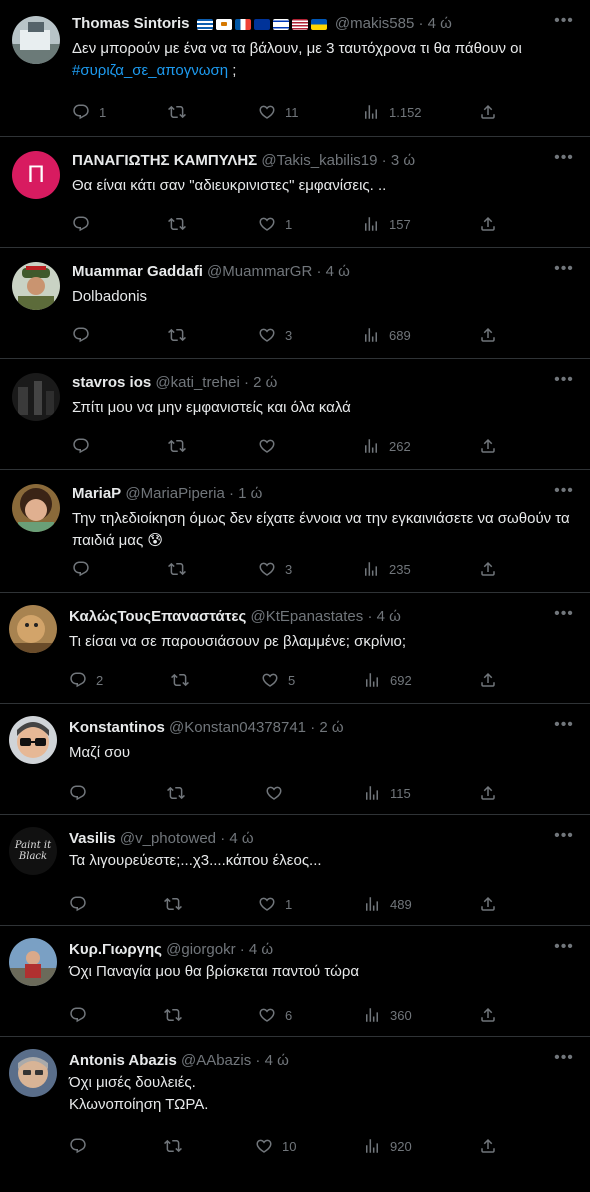 The image size is (590, 1192). I want to click on display-name: Muammar Gaddafi, so click(137, 271).